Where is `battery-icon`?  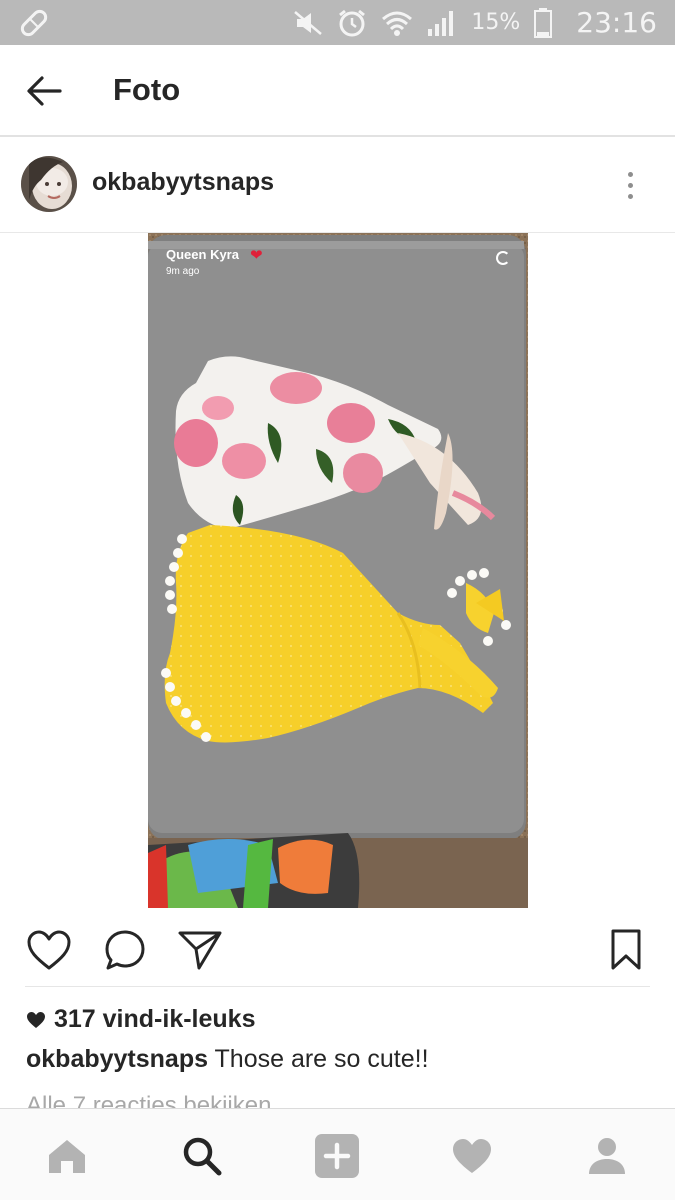 battery-icon is located at coordinates (543, 22).